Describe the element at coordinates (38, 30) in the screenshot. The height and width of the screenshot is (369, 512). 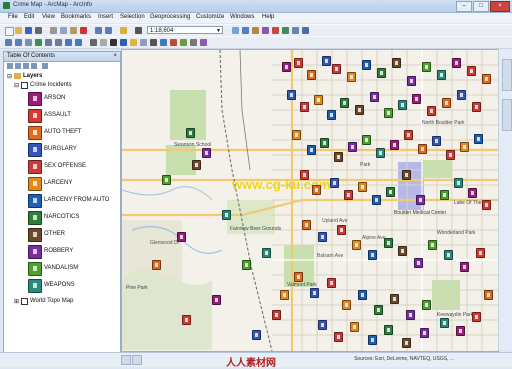
I see `print-icon` at that location.